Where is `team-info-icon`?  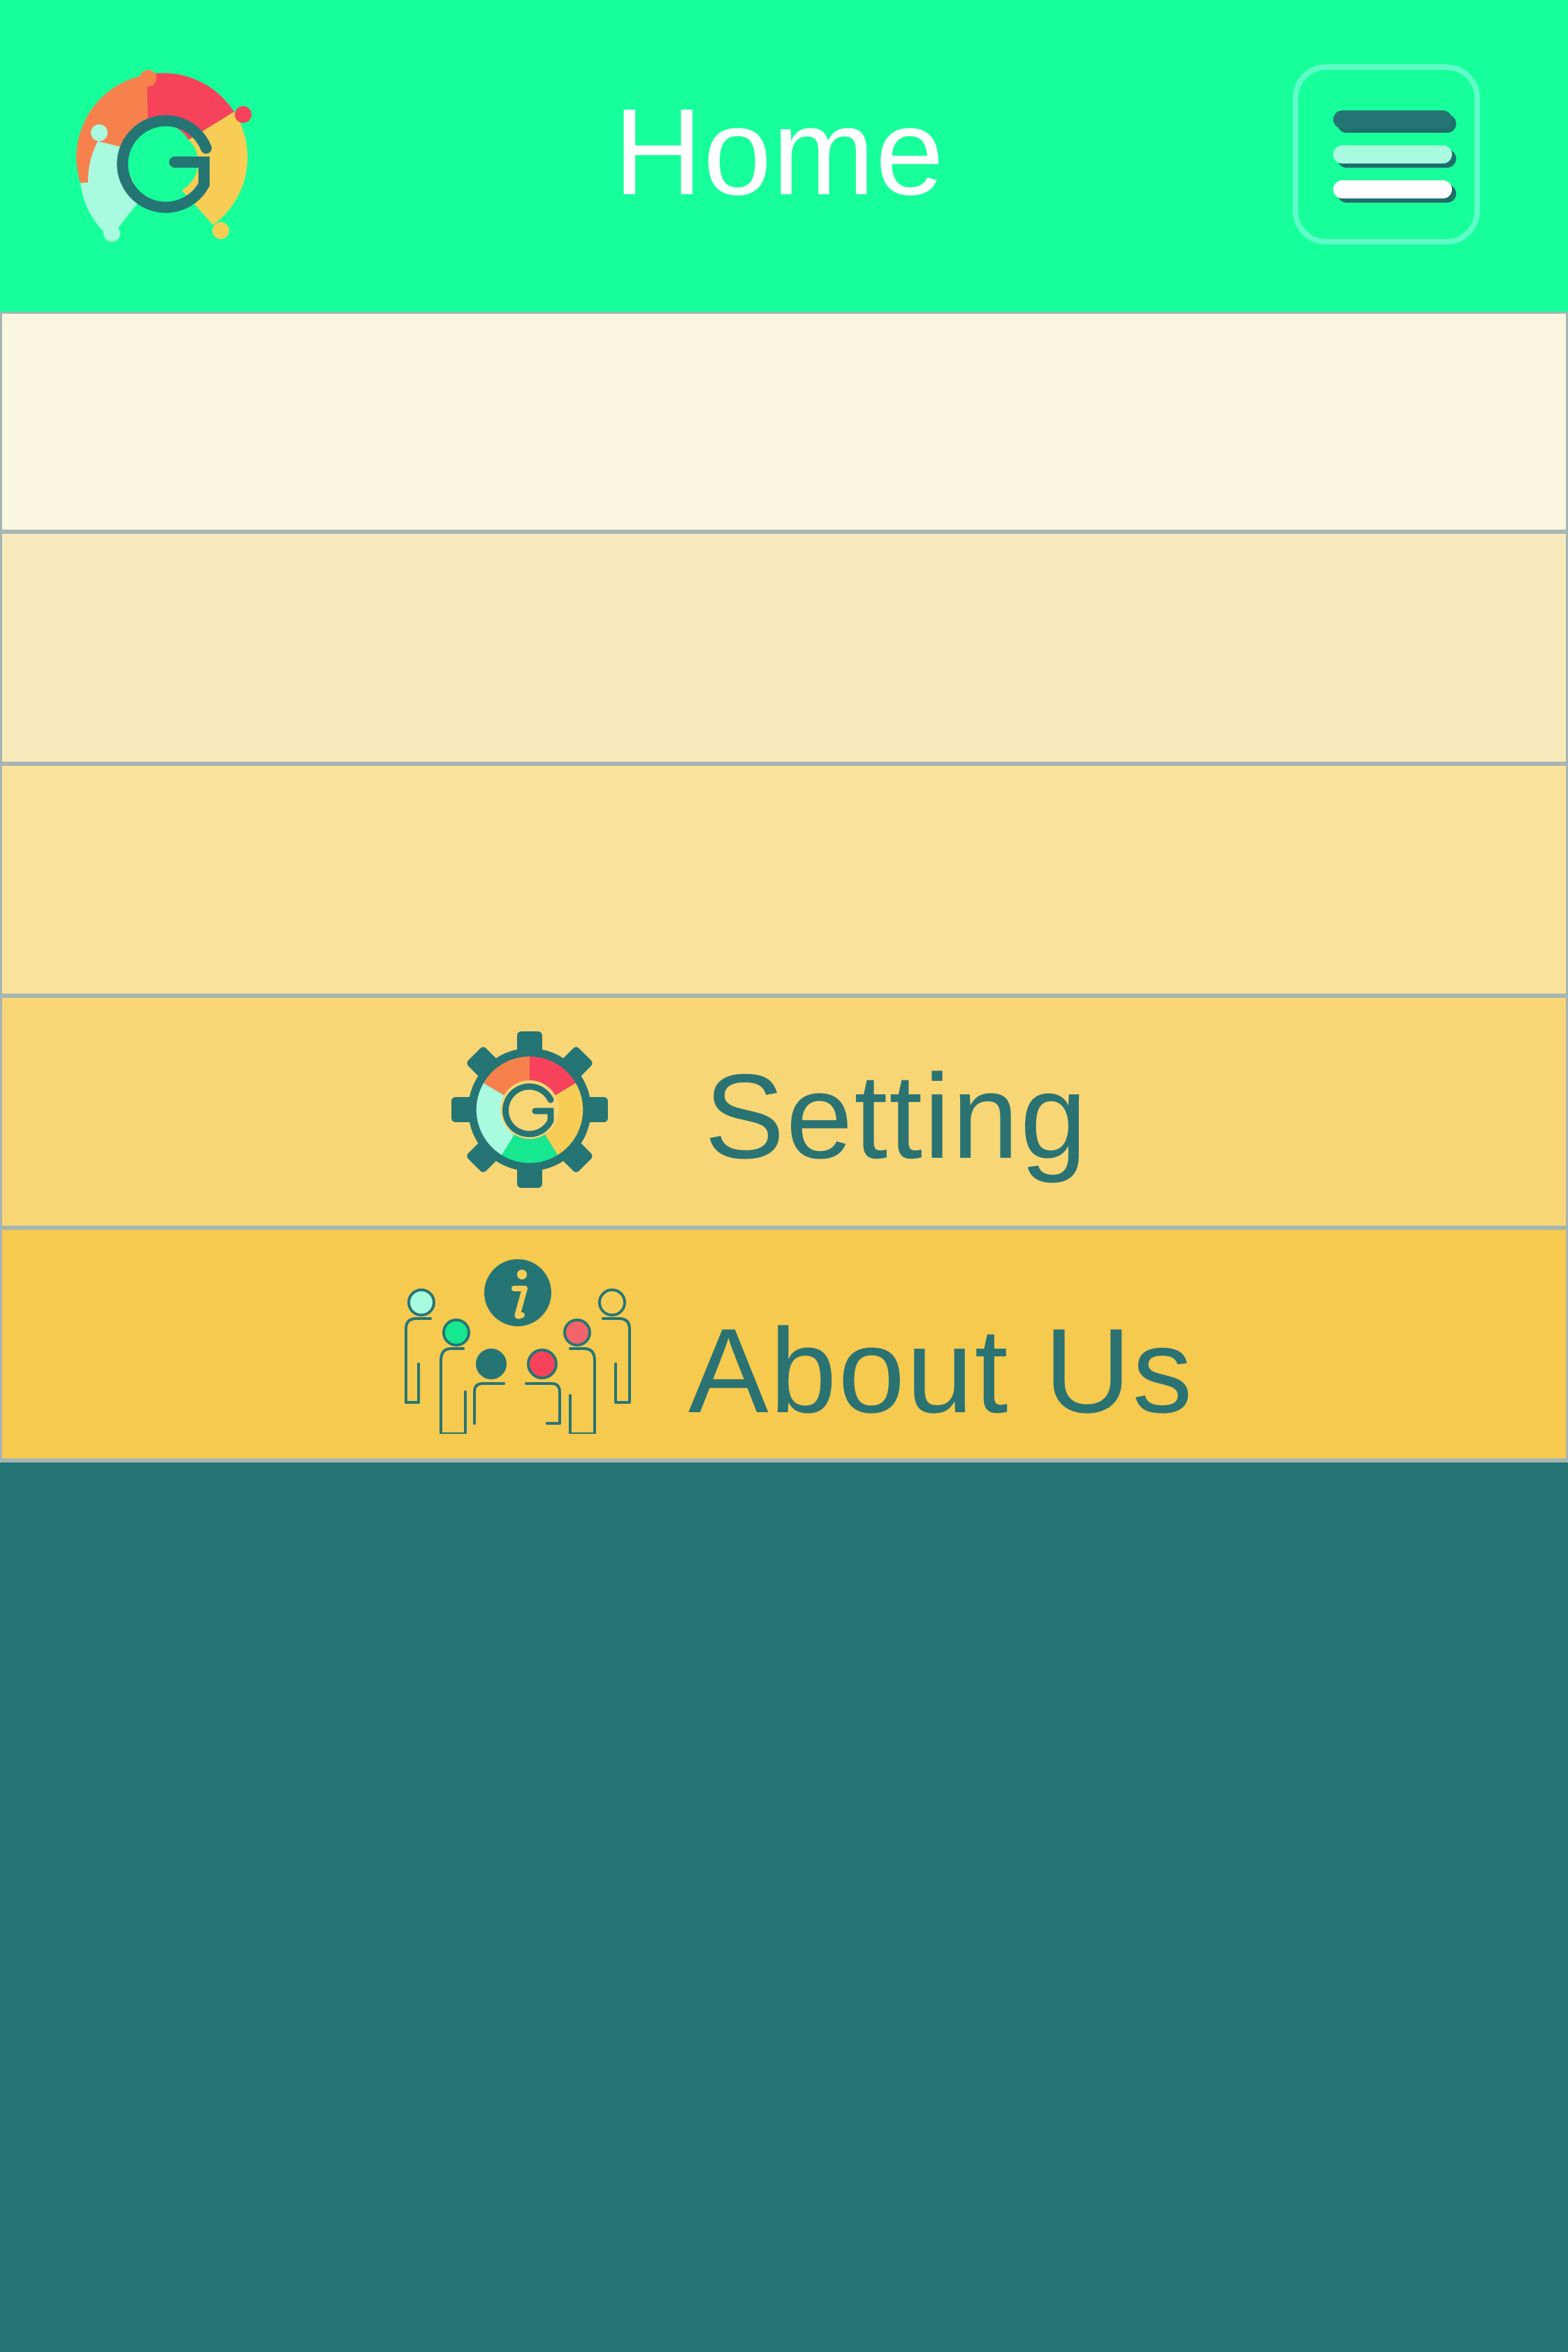 team-info-icon is located at coordinates (518, 1346).